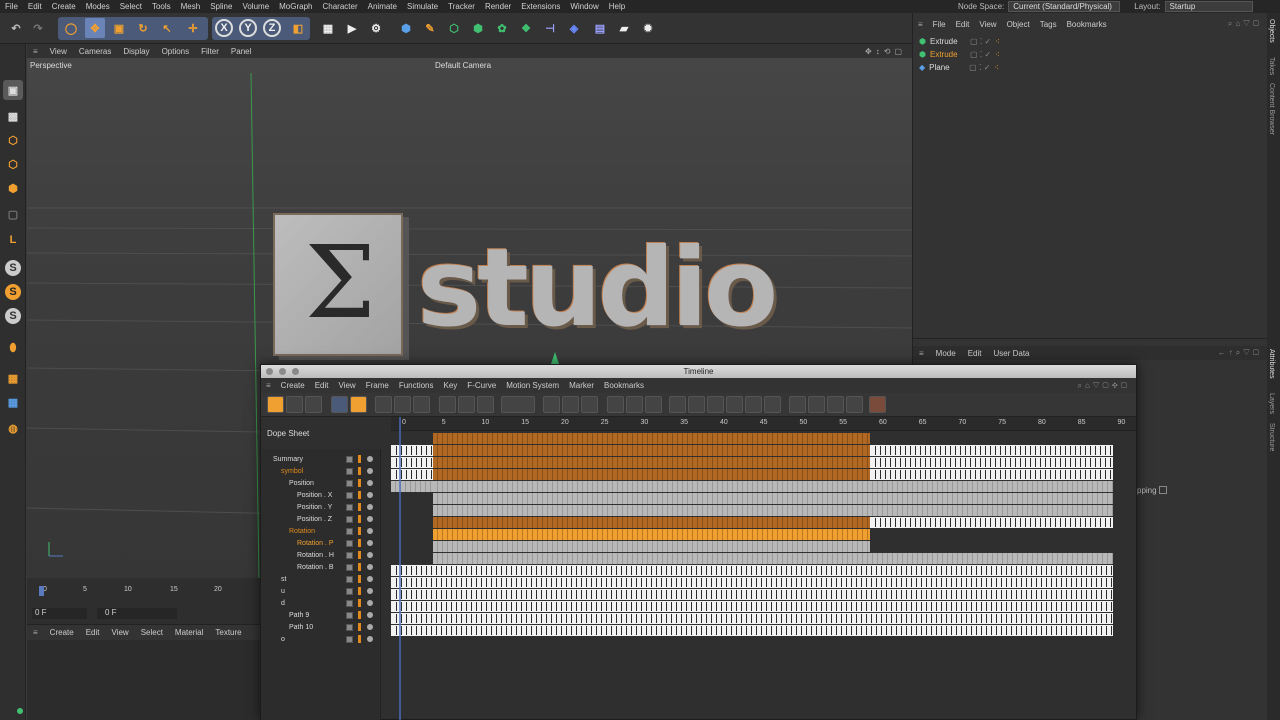  Describe the element at coordinates (648, 28) in the screenshot. I see `light-icon: ✹` at that location.